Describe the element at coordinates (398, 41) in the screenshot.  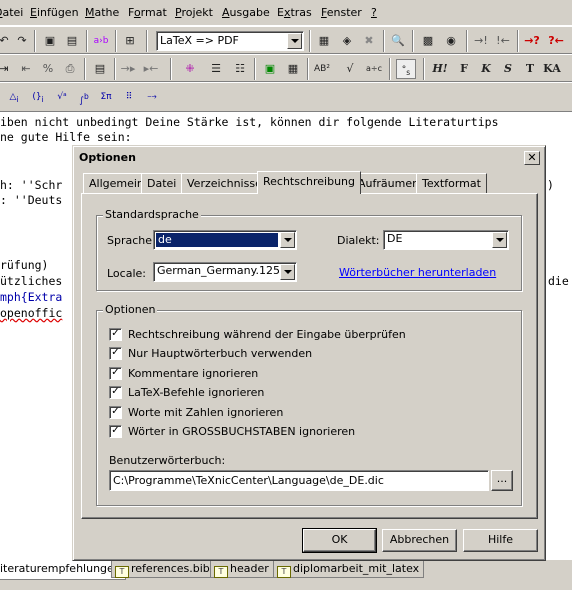
I see `preview-icon: 🔍` at that location.